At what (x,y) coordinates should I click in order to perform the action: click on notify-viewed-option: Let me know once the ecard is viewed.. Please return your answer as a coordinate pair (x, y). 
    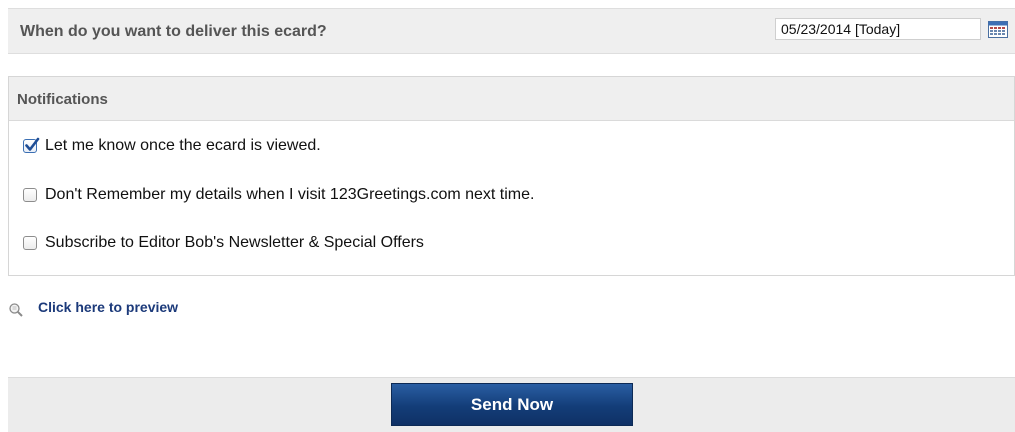
    Looking at the image, I should click on (172, 146).